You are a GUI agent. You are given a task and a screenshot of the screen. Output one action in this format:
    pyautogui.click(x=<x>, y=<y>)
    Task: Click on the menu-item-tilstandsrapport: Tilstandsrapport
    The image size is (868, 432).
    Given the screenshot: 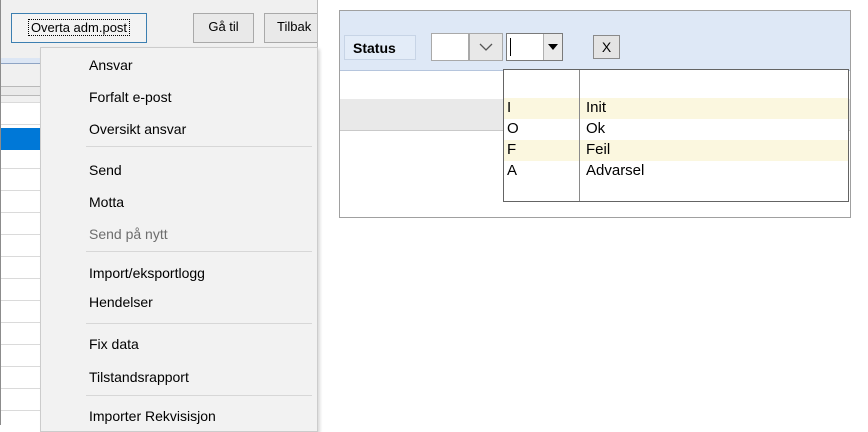 What is the action you would take?
    pyautogui.click(x=139, y=377)
    